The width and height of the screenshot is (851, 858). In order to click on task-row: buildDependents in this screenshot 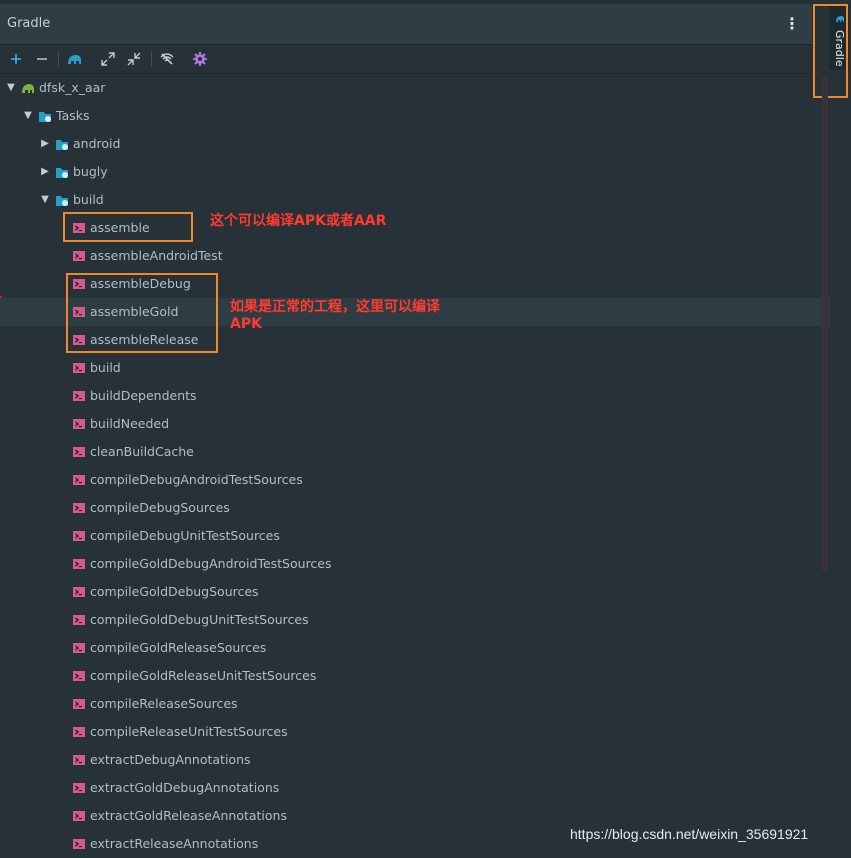, I will do `click(415, 396)`.